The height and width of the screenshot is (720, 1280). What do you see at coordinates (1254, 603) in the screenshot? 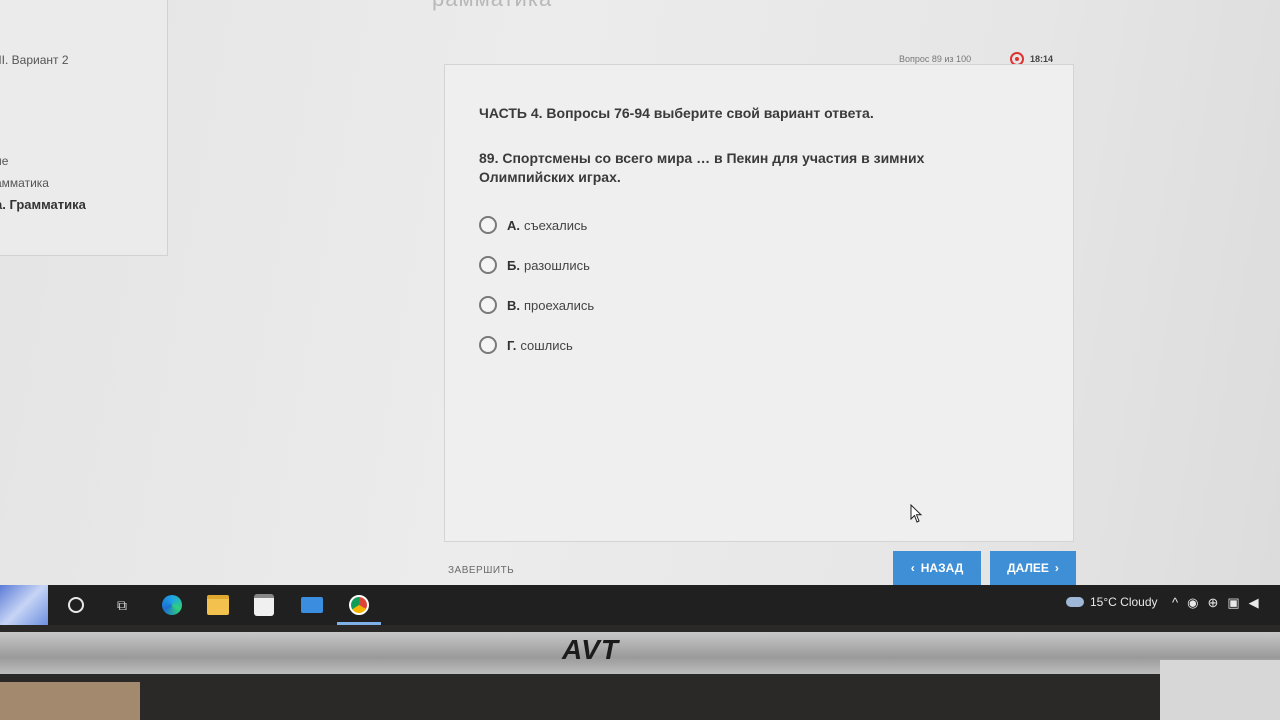
I see `volume-icon: ◀` at bounding box center [1254, 603].